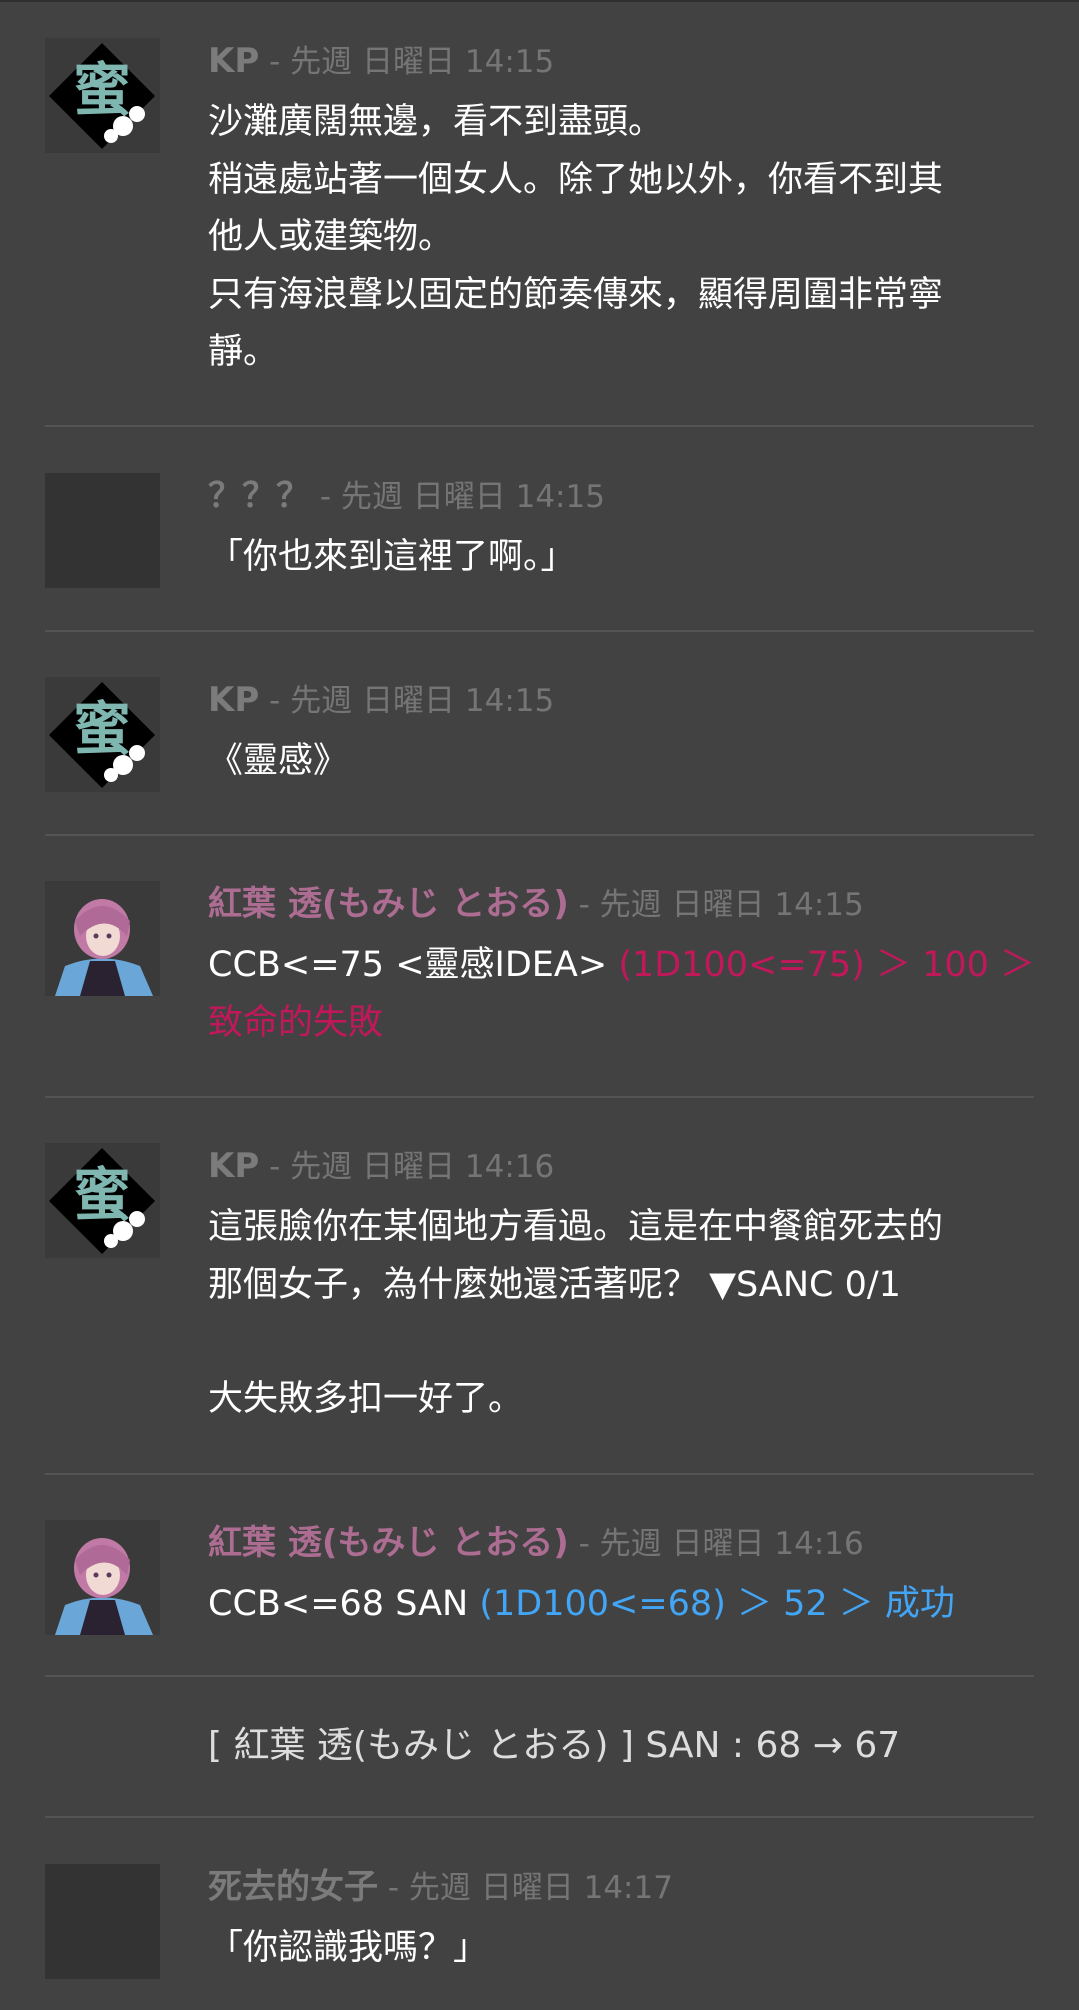  Describe the element at coordinates (296, 1022) in the screenshot. I see `roll-result-fumble: 致命的失敗` at that location.